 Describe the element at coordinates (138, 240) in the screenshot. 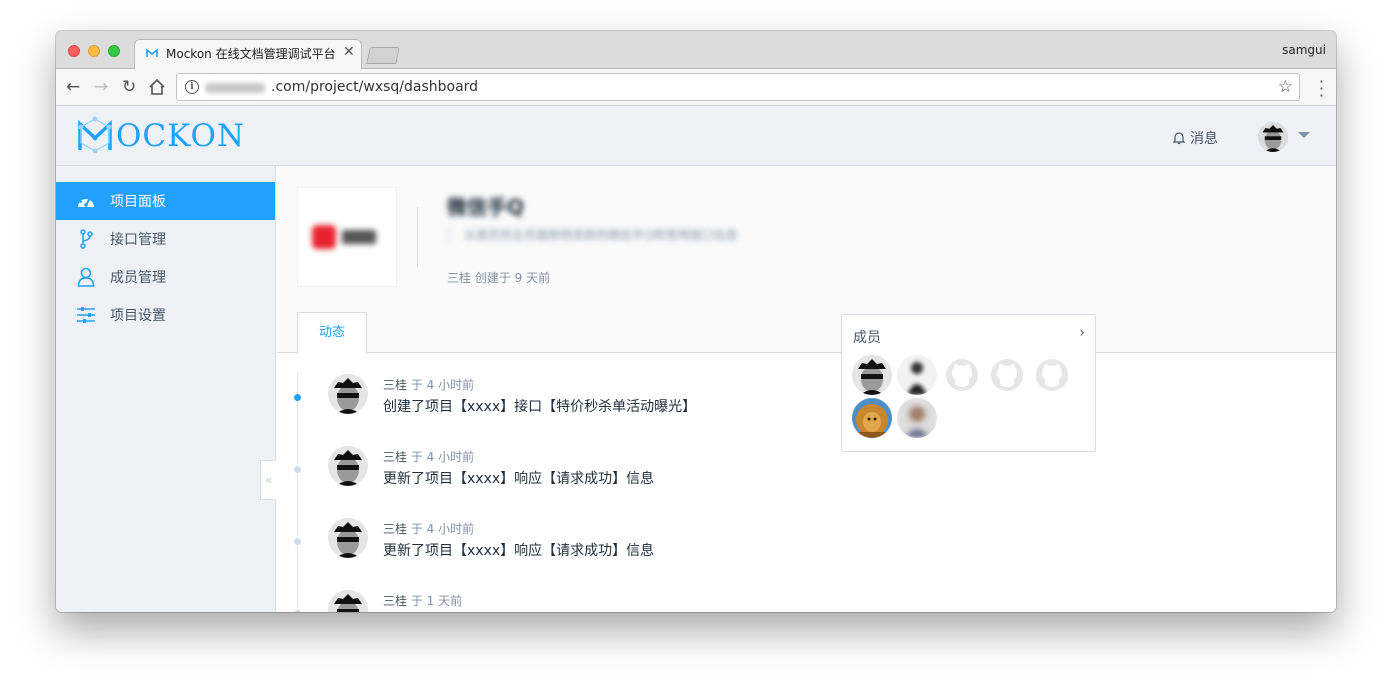

I see `sidebar-item-label: 接口管理` at that location.